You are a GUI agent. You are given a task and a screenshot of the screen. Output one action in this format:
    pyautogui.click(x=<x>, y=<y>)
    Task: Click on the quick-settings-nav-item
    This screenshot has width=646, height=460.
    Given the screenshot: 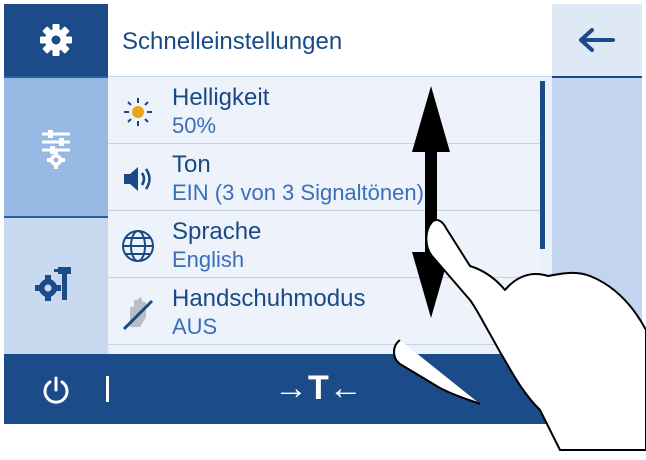 What is the action you would take?
    pyautogui.click(x=56, y=147)
    